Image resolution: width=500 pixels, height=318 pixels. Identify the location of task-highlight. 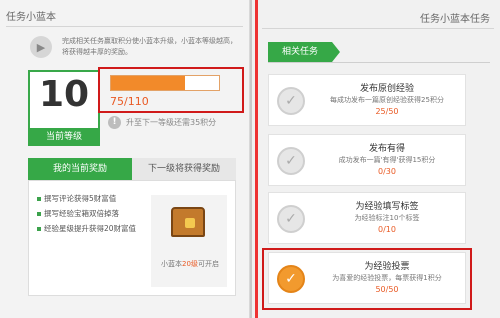
(367, 279).